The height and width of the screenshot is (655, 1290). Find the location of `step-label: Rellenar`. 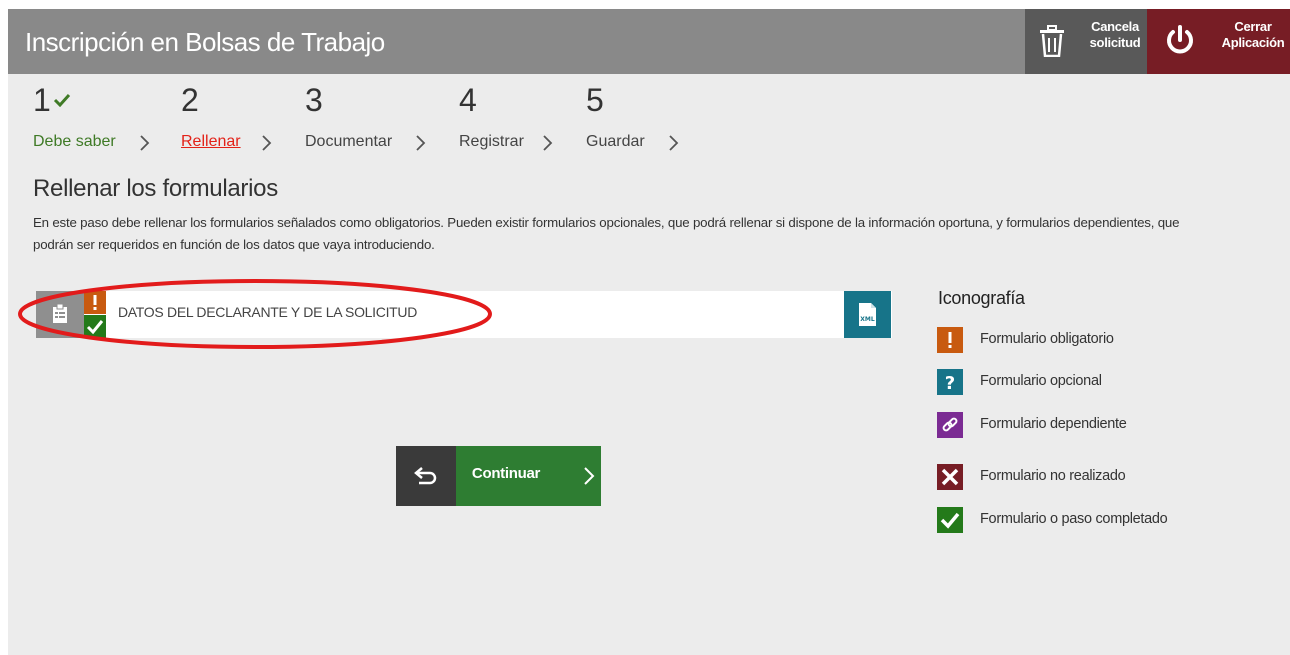

step-label: Rellenar is located at coordinates (211, 141).